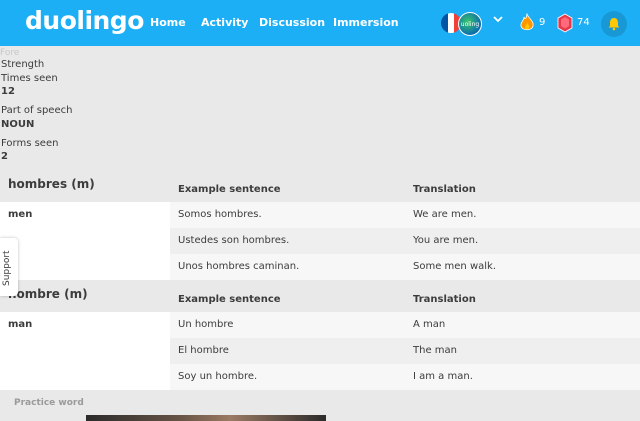 This screenshot has width=640, height=421. What do you see at coordinates (4, 156) in the screenshot?
I see `forms-seen-value: 2` at bounding box center [4, 156].